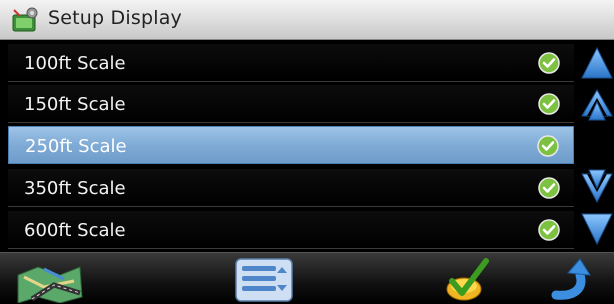 Image resolution: width=614 pixels, height=304 pixels. Describe the element at coordinates (597, 63) in the screenshot. I see `page-up-icon` at that location.